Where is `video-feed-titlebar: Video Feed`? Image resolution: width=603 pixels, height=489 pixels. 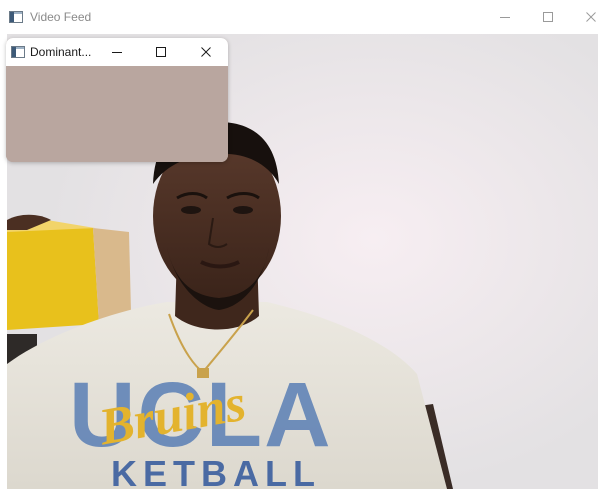 video-feed-titlebar: Video Feed is located at coordinates (301, 17).